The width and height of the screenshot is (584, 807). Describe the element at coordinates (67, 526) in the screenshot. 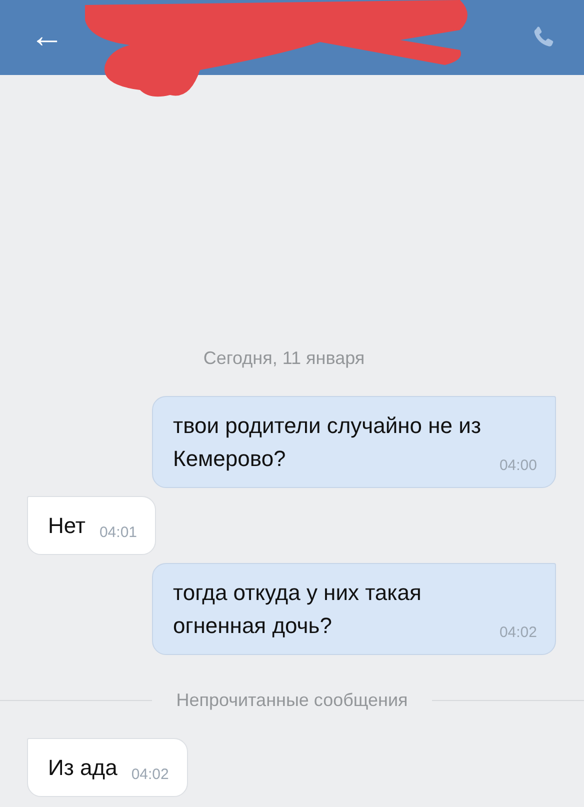

I see `message-text: Нет` at that location.